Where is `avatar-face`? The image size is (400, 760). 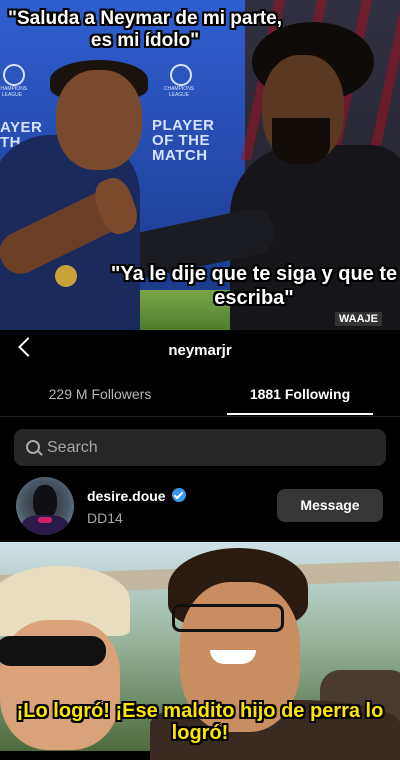 avatar-face is located at coordinates (45, 502).